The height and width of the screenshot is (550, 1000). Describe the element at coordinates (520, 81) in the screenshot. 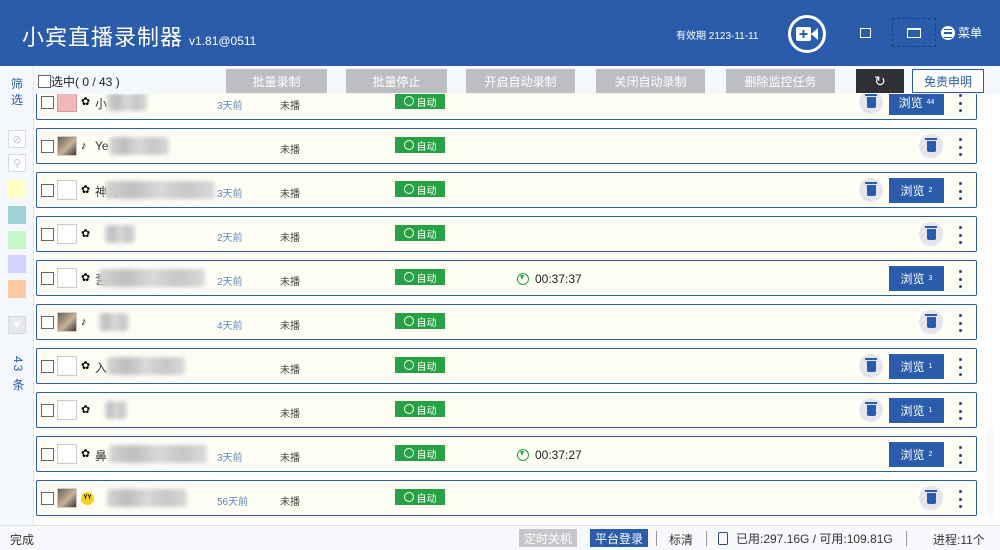

I see `enable-auto-record-button: 开启自动录制` at that location.